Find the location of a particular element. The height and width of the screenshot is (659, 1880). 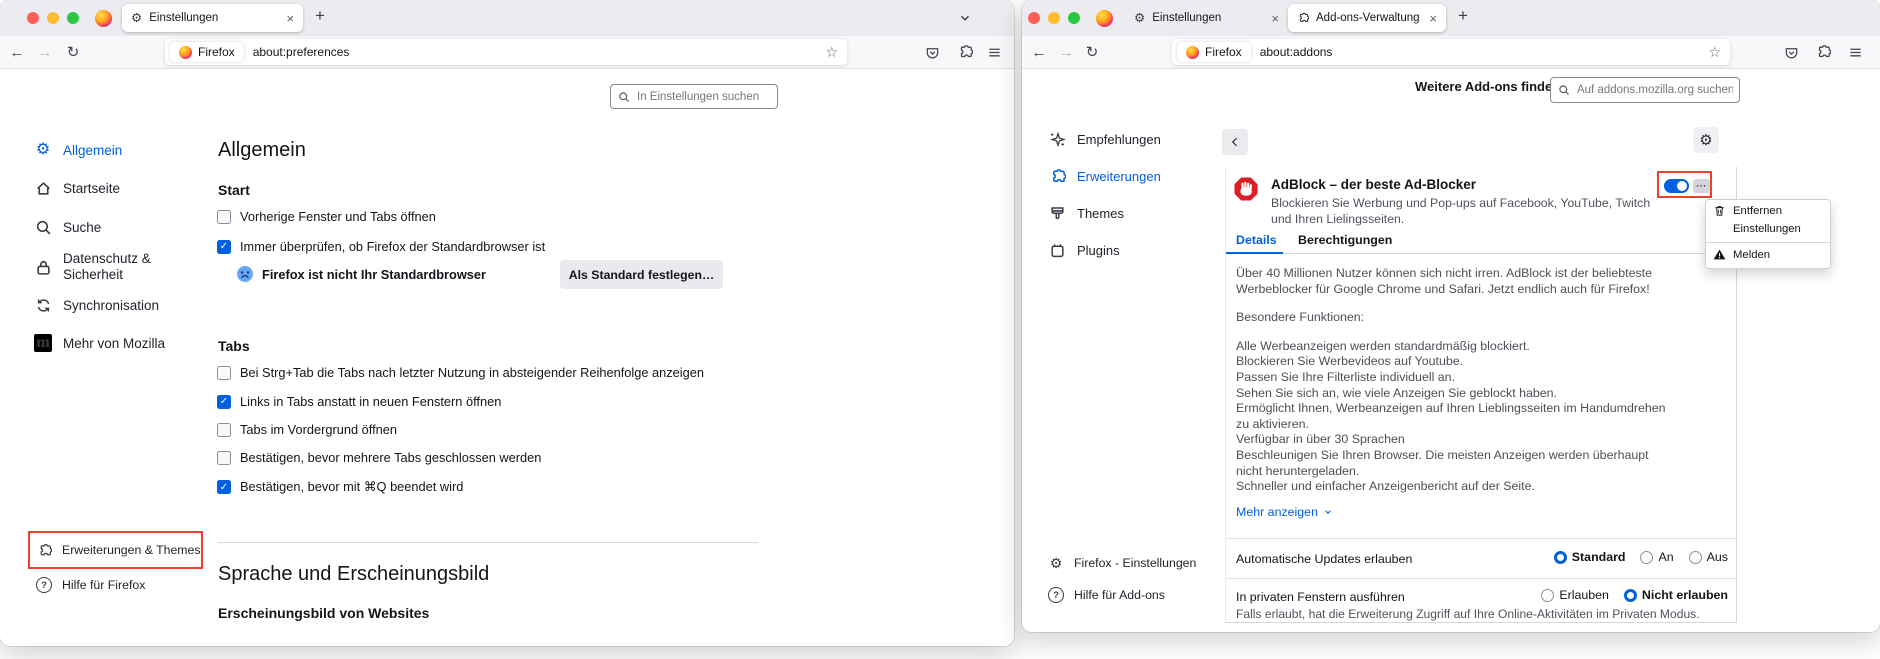

chevron-down-icon is located at coordinates (1328, 512).